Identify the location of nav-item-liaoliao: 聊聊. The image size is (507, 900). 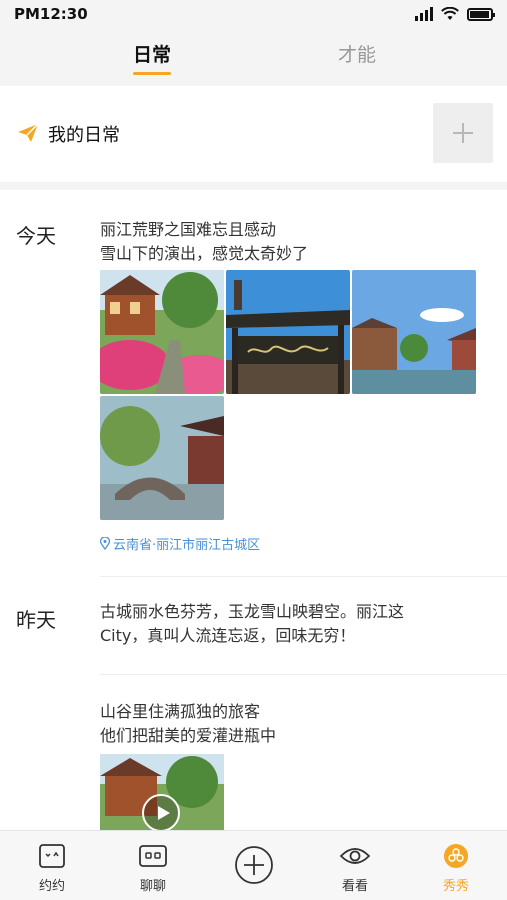
(153, 865).